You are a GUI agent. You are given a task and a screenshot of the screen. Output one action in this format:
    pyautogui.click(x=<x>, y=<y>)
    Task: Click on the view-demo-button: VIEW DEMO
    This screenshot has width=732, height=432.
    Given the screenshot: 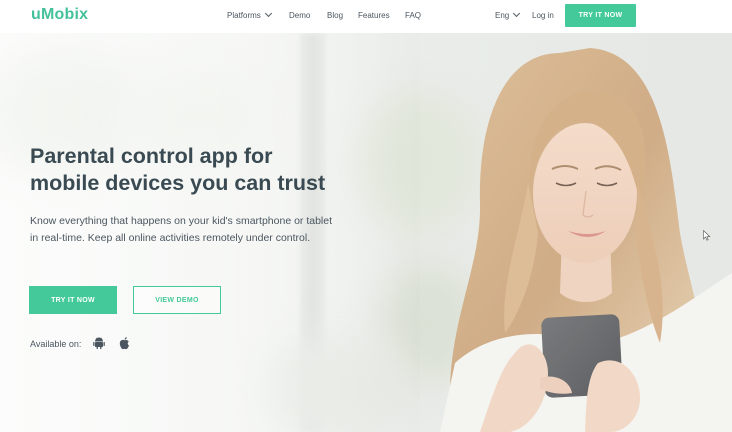 What is the action you would take?
    pyautogui.click(x=177, y=300)
    